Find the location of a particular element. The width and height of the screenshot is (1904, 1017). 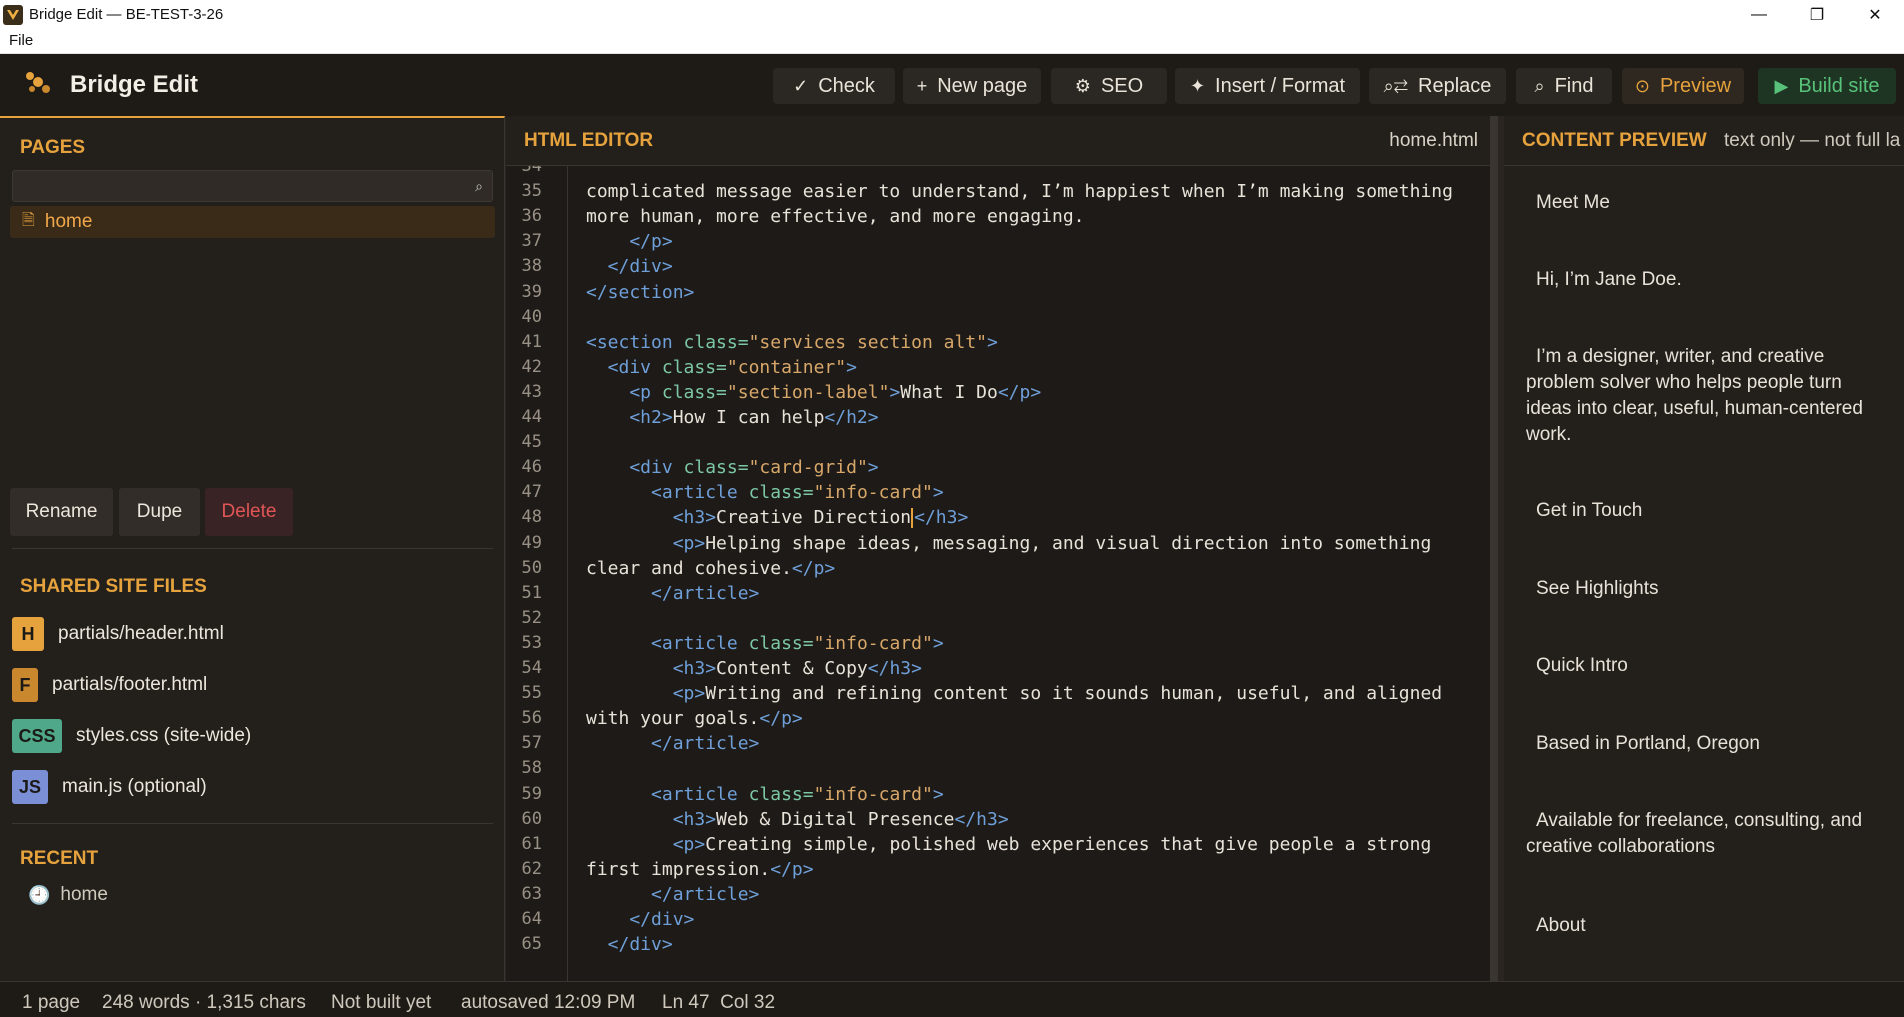

minimize-icon: — is located at coordinates (1759, 14).